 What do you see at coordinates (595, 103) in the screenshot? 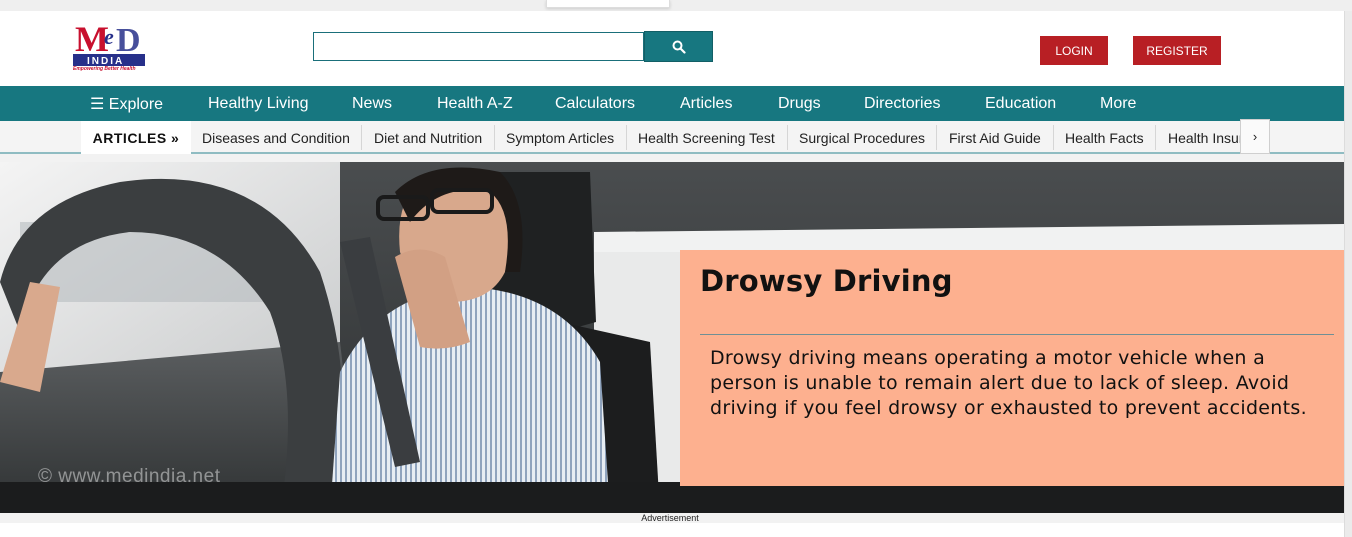
I see `nav-calculators: Calculators` at bounding box center [595, 103].